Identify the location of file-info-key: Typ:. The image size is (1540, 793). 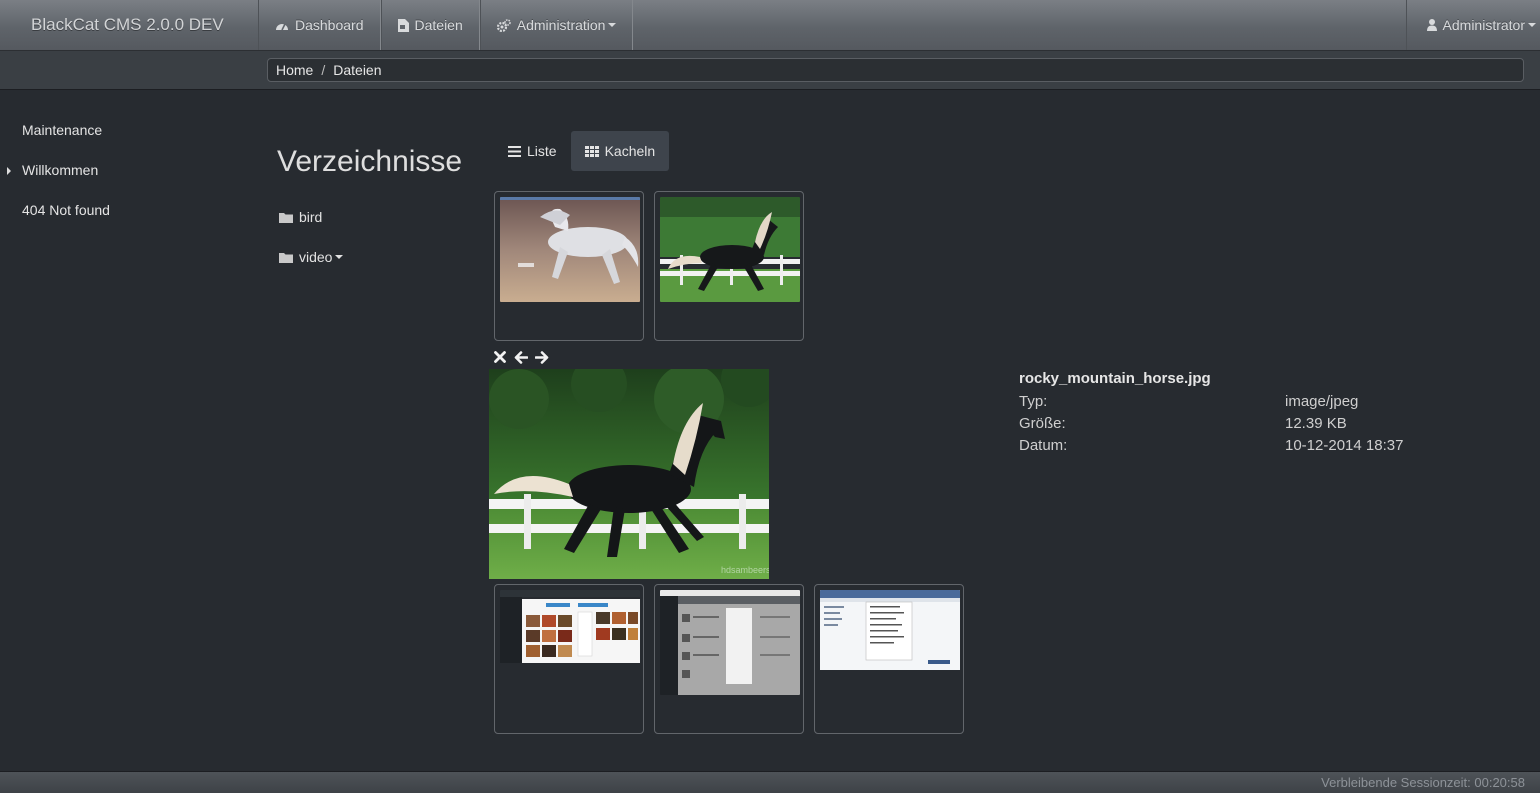
(1033, 401).